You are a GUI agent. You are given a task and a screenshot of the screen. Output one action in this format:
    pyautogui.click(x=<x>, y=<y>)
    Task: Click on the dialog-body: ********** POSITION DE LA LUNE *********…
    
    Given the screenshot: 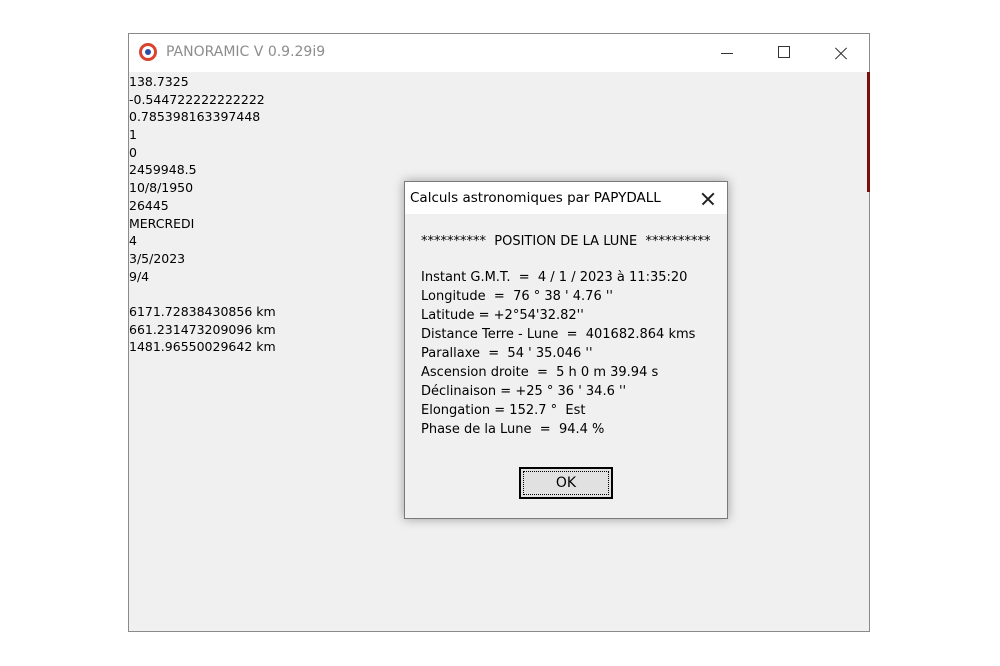 What is the action you would take?
    pyautogui.click(x=566, y=336)
    